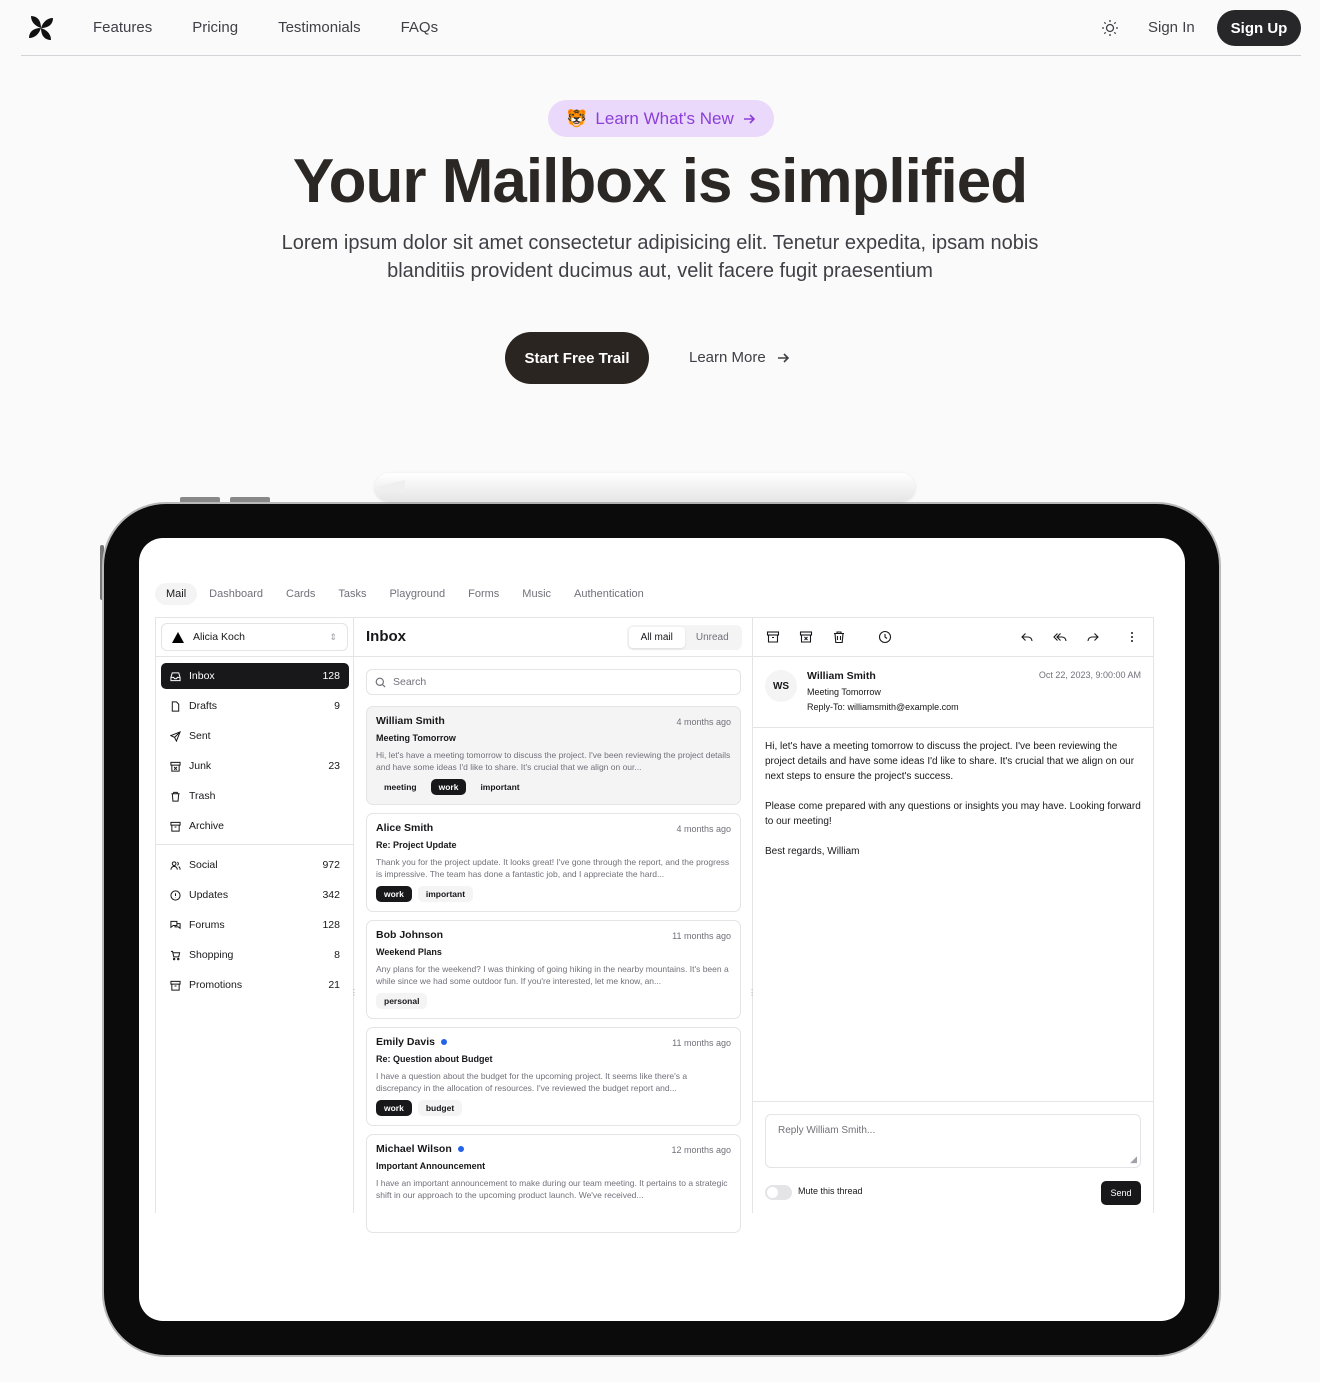 The width and height of the screenshot is (1320, 1382). I want to click on all-mail-tab: All mail, so click(657, 637).